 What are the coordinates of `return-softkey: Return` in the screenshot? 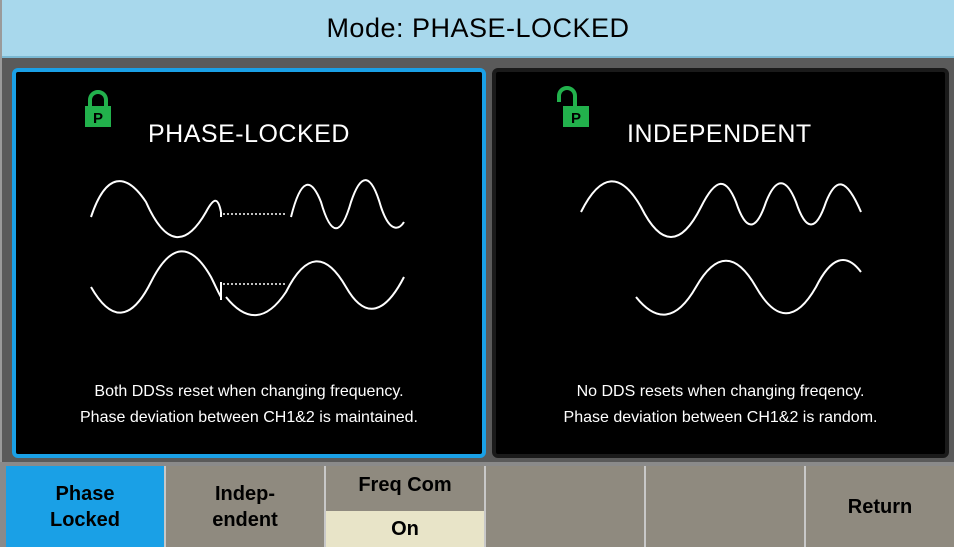 It's located at (880, 506).